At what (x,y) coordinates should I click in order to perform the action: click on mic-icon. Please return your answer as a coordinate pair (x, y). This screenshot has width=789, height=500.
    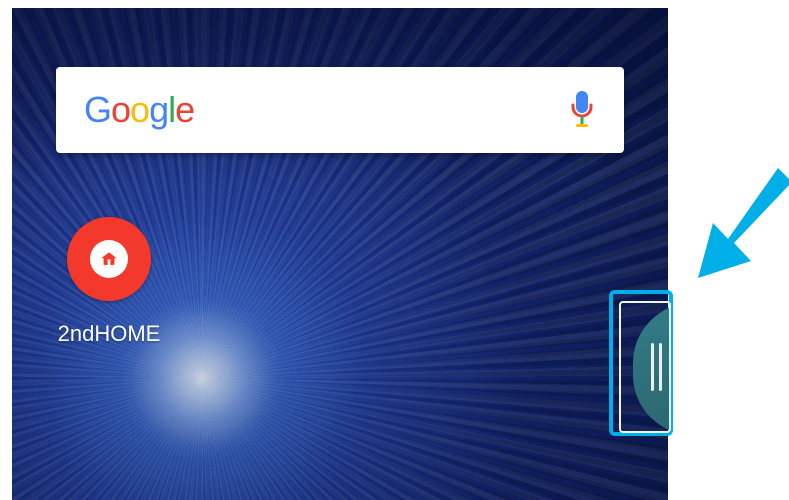
    Looking at the image, I should click on (582, 110).